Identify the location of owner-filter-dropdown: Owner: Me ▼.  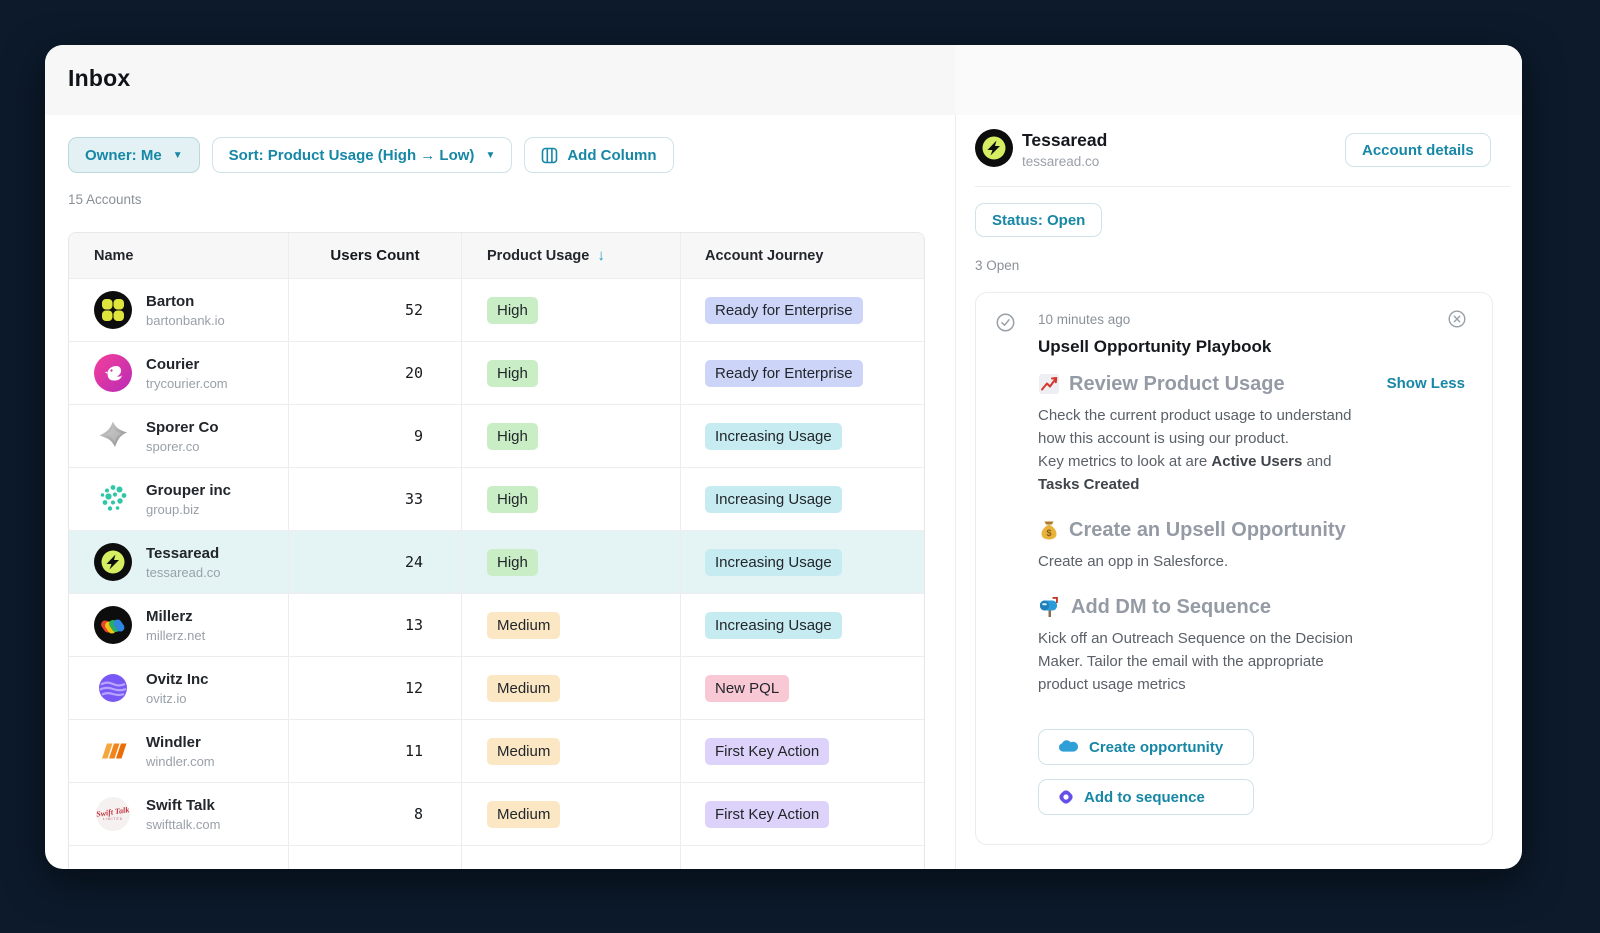
(134, 155).